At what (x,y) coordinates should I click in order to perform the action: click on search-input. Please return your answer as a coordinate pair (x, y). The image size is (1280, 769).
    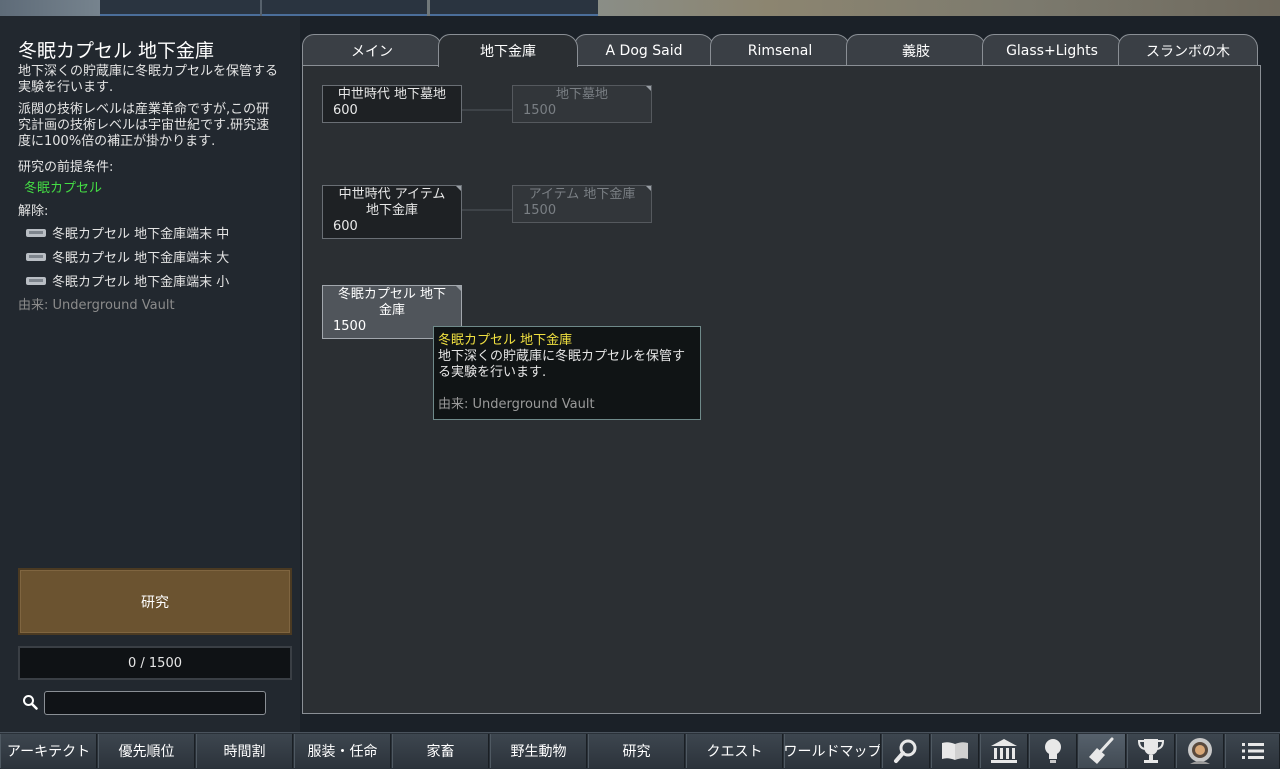
    Looking at the image, I should click on (155, 703).